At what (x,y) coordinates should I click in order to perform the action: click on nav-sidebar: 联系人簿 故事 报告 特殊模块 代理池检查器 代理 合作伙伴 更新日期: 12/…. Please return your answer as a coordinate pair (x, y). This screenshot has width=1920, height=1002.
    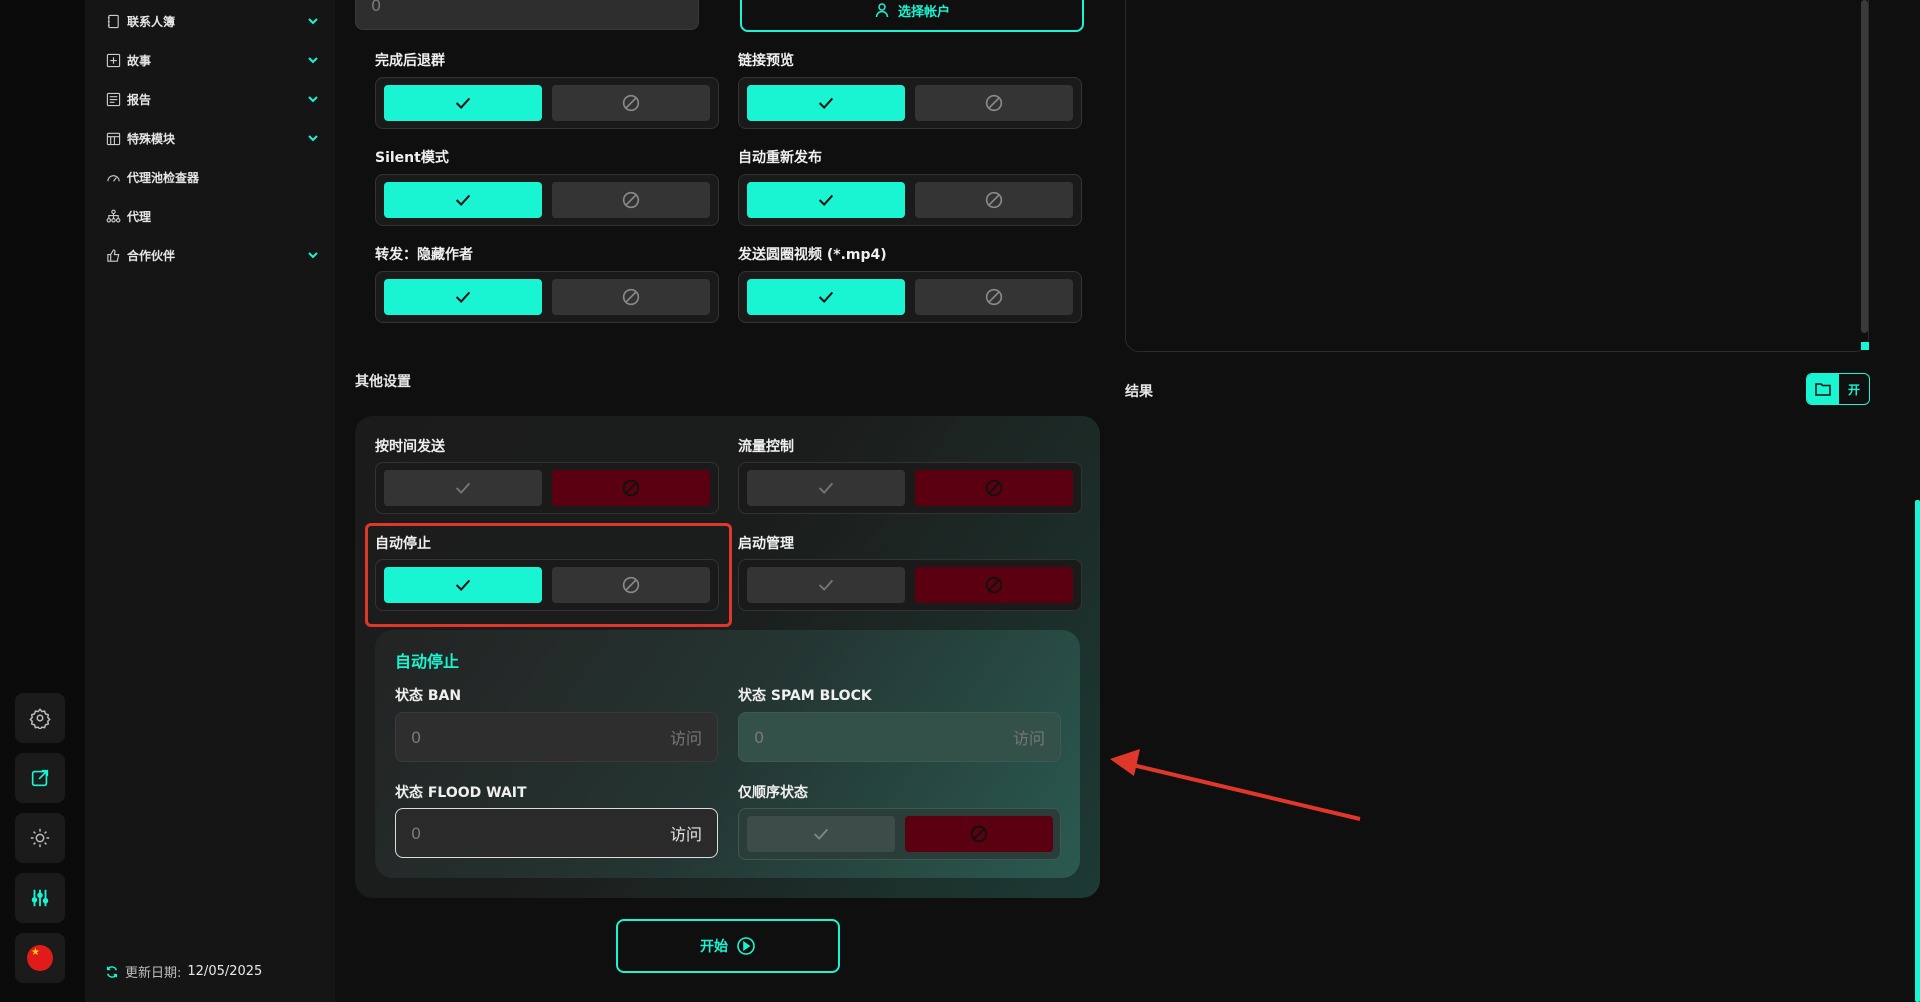
    Looking at the image, I should click on (210, 501).